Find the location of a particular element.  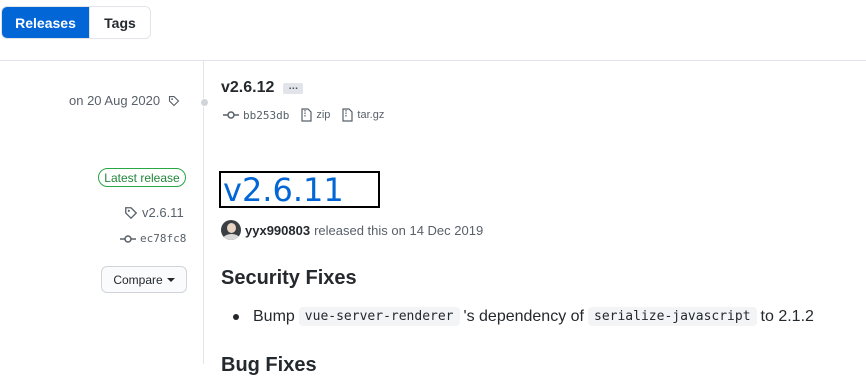

tab-releases: Releases is located at coordinates (45, 22).